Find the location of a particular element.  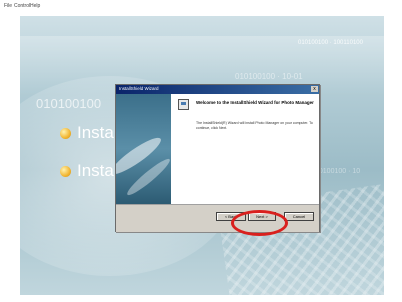

install-option-1: Insta is located at coordinates (87, 133).